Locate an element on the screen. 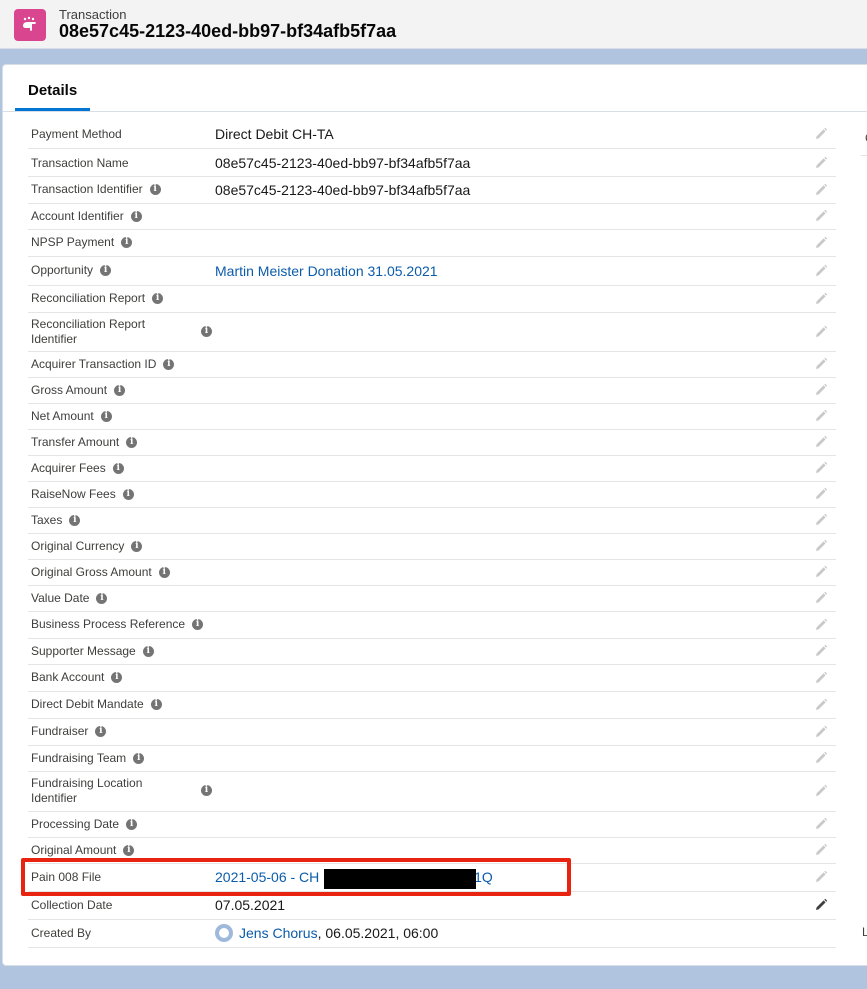 This screenshot has height=989, width=867. field-row-value-date: Value Date i is located at coordinates (432, 598).